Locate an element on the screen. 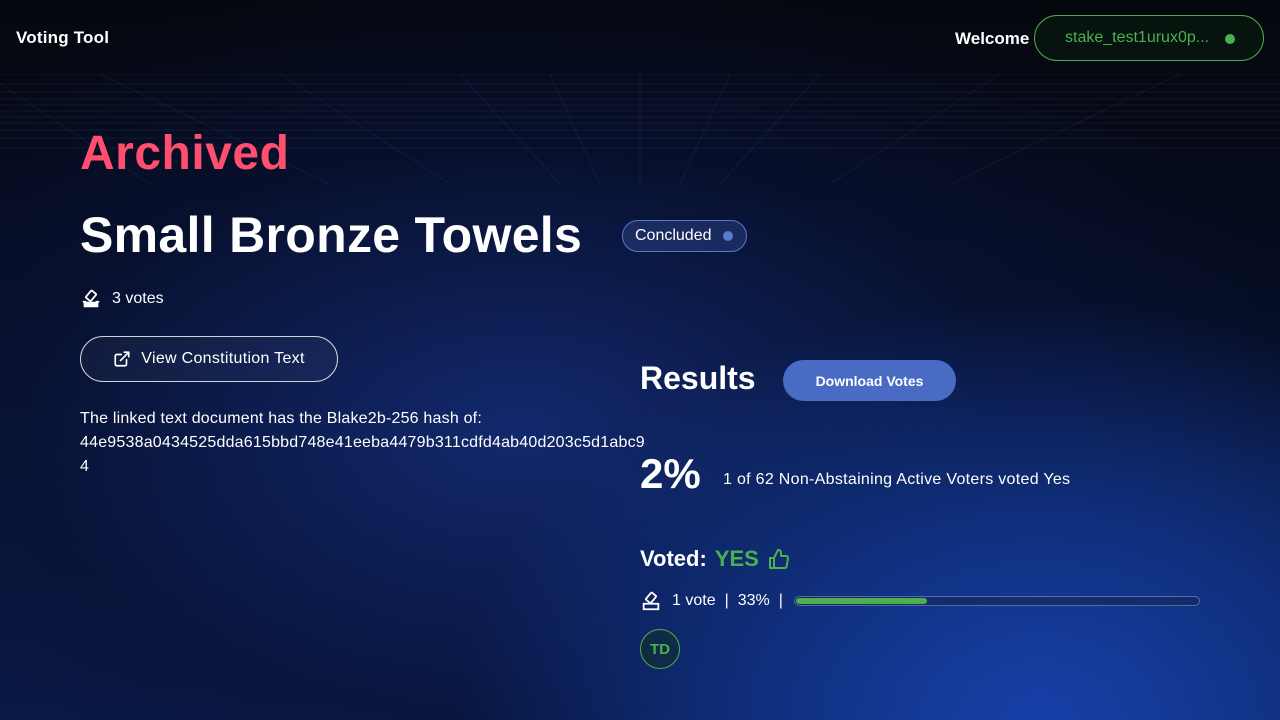  choice-percent: 33% is located at coordinates (753, 600).